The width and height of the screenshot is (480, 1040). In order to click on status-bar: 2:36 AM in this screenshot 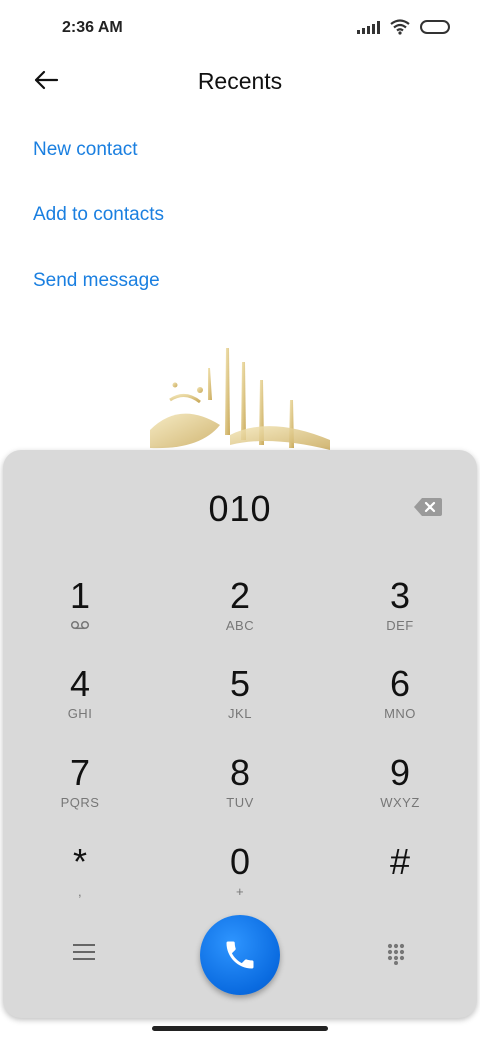, I will do `click(240, 28)`.